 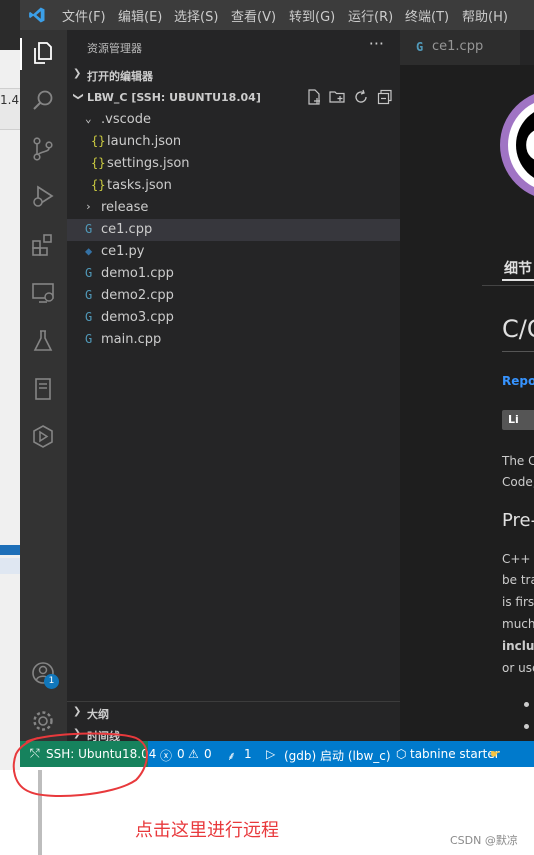 I want to click on new-folder-icon, so click(x=337, y=97).